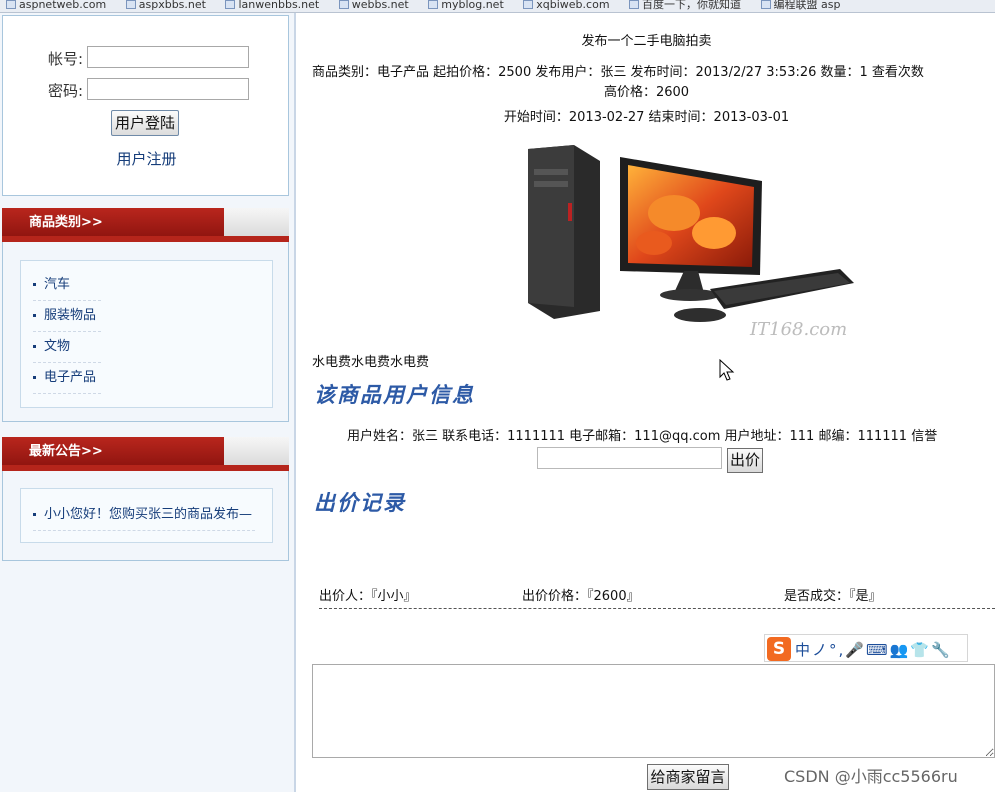  What do you see at coordinates (168, 89) in the screenshot?
I see `password-input` at bounding box center [168, 89].